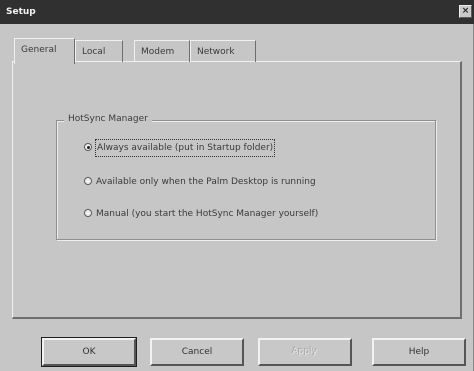  Describe the element at coordinates (185, 148) in the screenshot. I see `radio-label: Always available (put in Startup folder)` at that location.